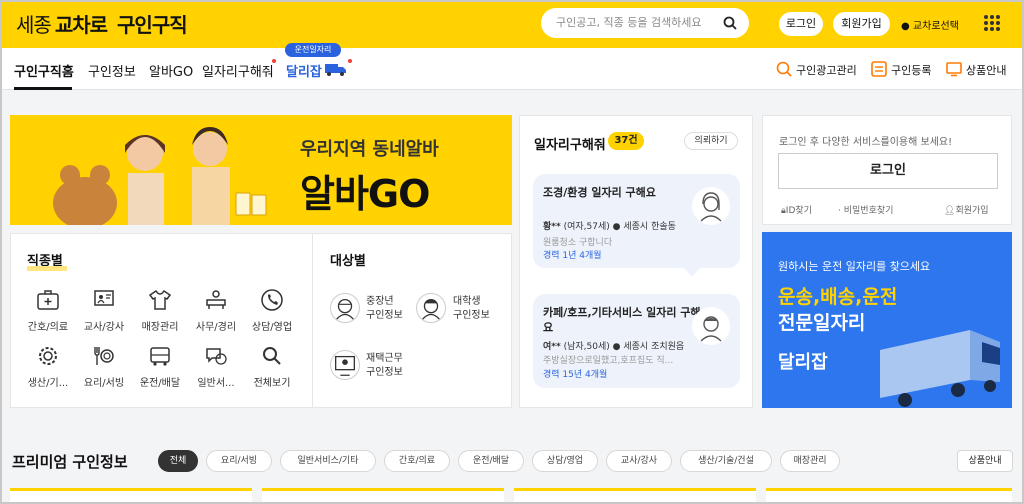 The height and width of the screenshot is (504, 1024). Describe the element at coordinates (854, 266) in the screenshot. I see `ad-subtitle: 원하시는 운전 일자리를 찾으세요` at that location.